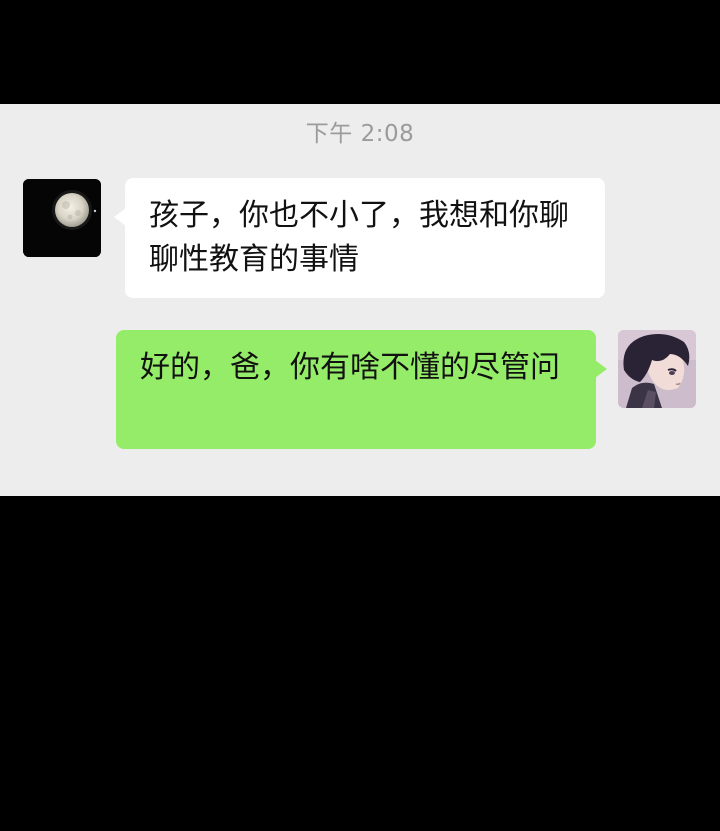 The height and width of the screenshot is (831, 720). I want to click on anime-boy-avatar-image, so click(657, 369).